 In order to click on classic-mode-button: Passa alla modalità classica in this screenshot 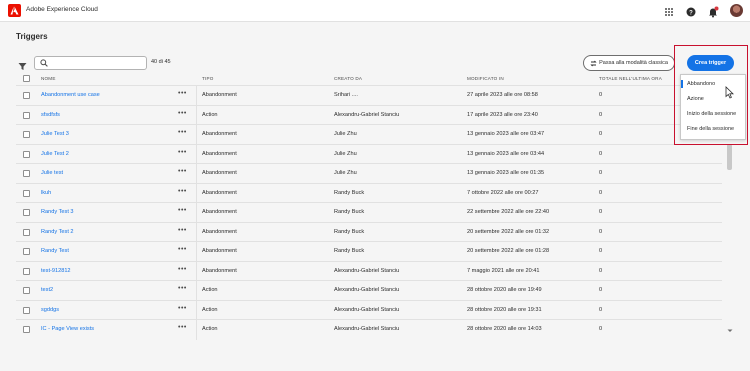, I will do `click(629, 63)`.